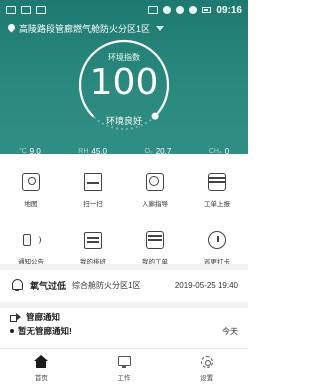 This screenshot has width=320, height=392. I want to click on tile-guide: 入廊指导, so click(155, 190).